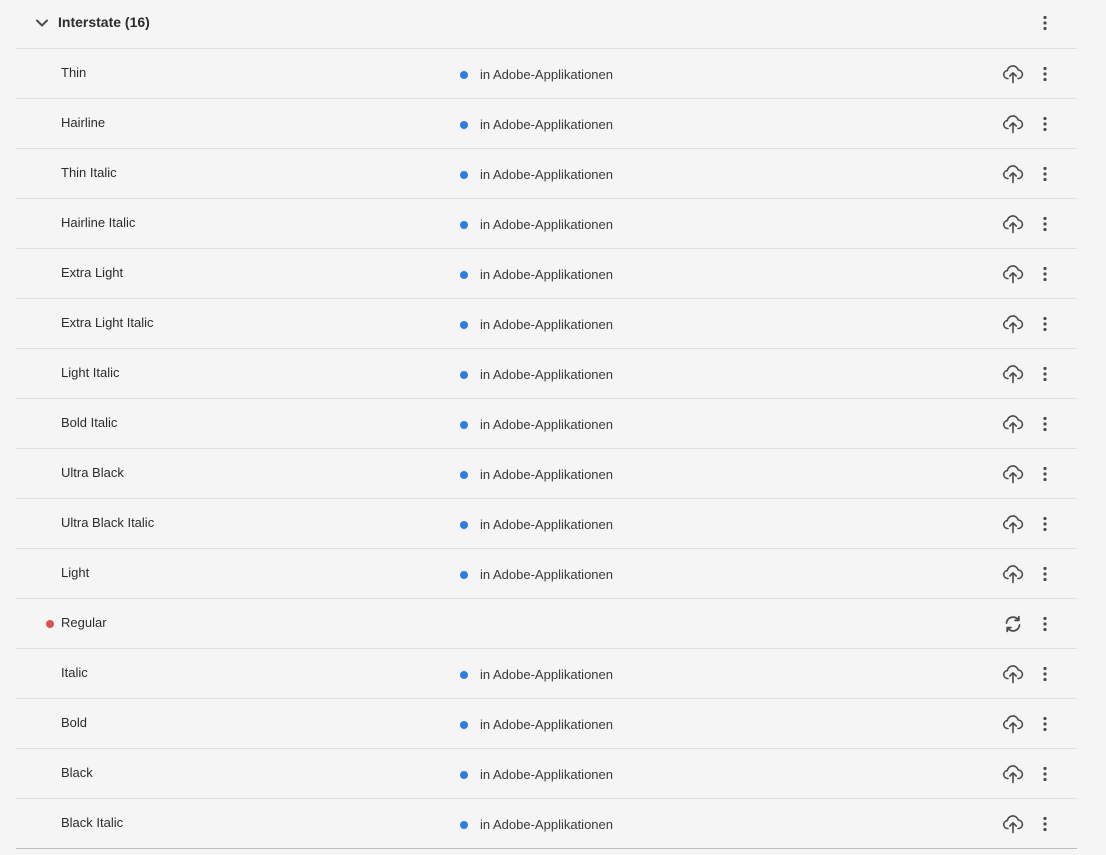 The height and width of the screenshot is (855, 1106). What do you see at coordinates (92, 472) in the screenshot?
I see `style-name: Ultra Black` at bounding box center [92, 472].